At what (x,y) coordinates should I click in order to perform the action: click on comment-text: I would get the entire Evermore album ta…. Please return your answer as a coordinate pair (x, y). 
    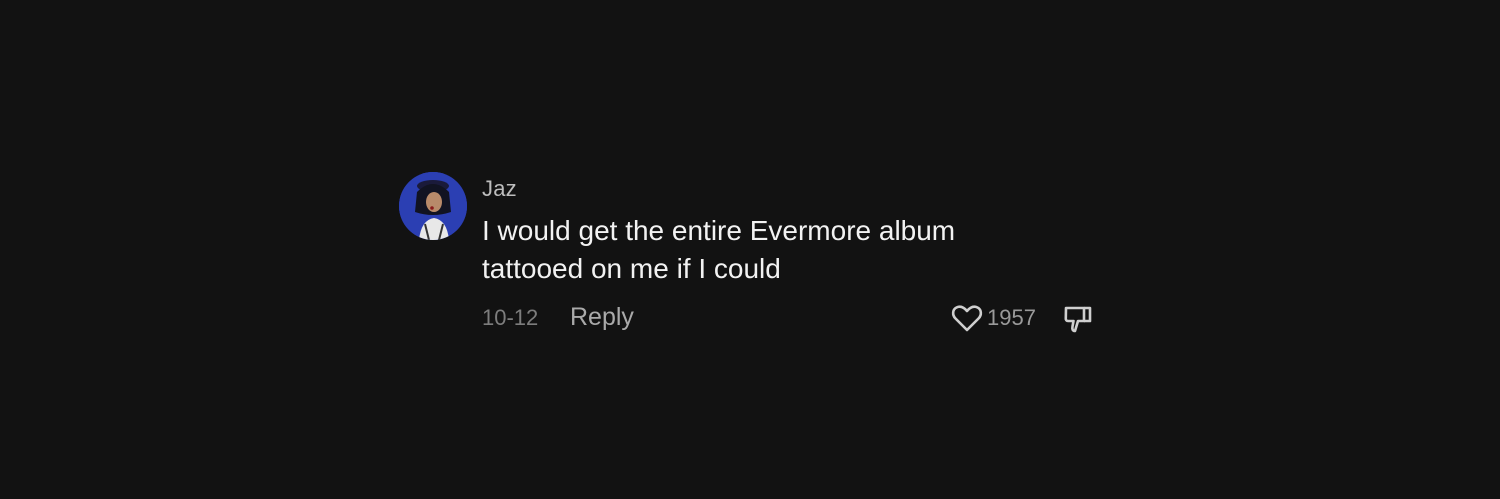
    Looking at the image, I should click on (762, 250).